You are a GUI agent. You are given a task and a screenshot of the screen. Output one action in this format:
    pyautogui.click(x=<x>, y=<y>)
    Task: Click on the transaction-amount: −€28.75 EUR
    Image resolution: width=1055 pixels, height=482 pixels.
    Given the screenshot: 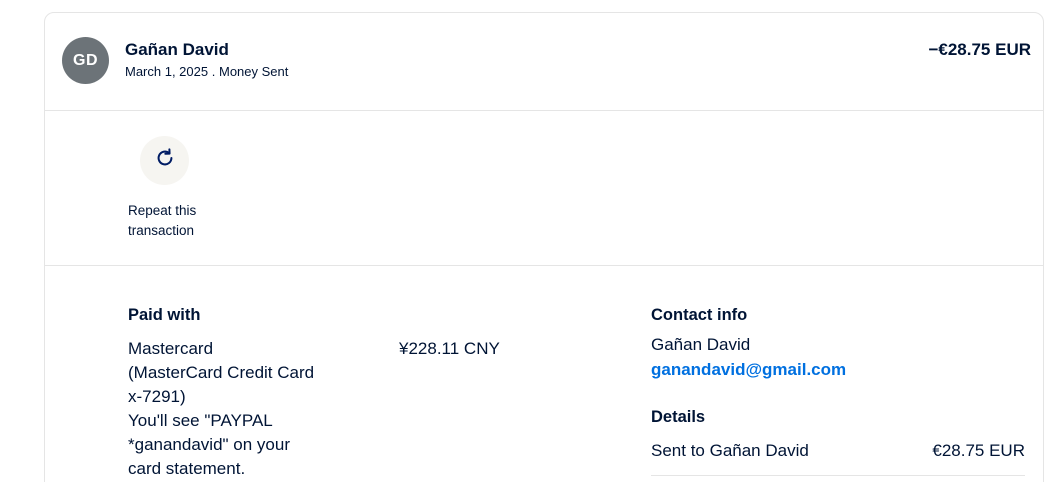 What is the action you would take?
    pyautogui.click(x=979, y=49)
    